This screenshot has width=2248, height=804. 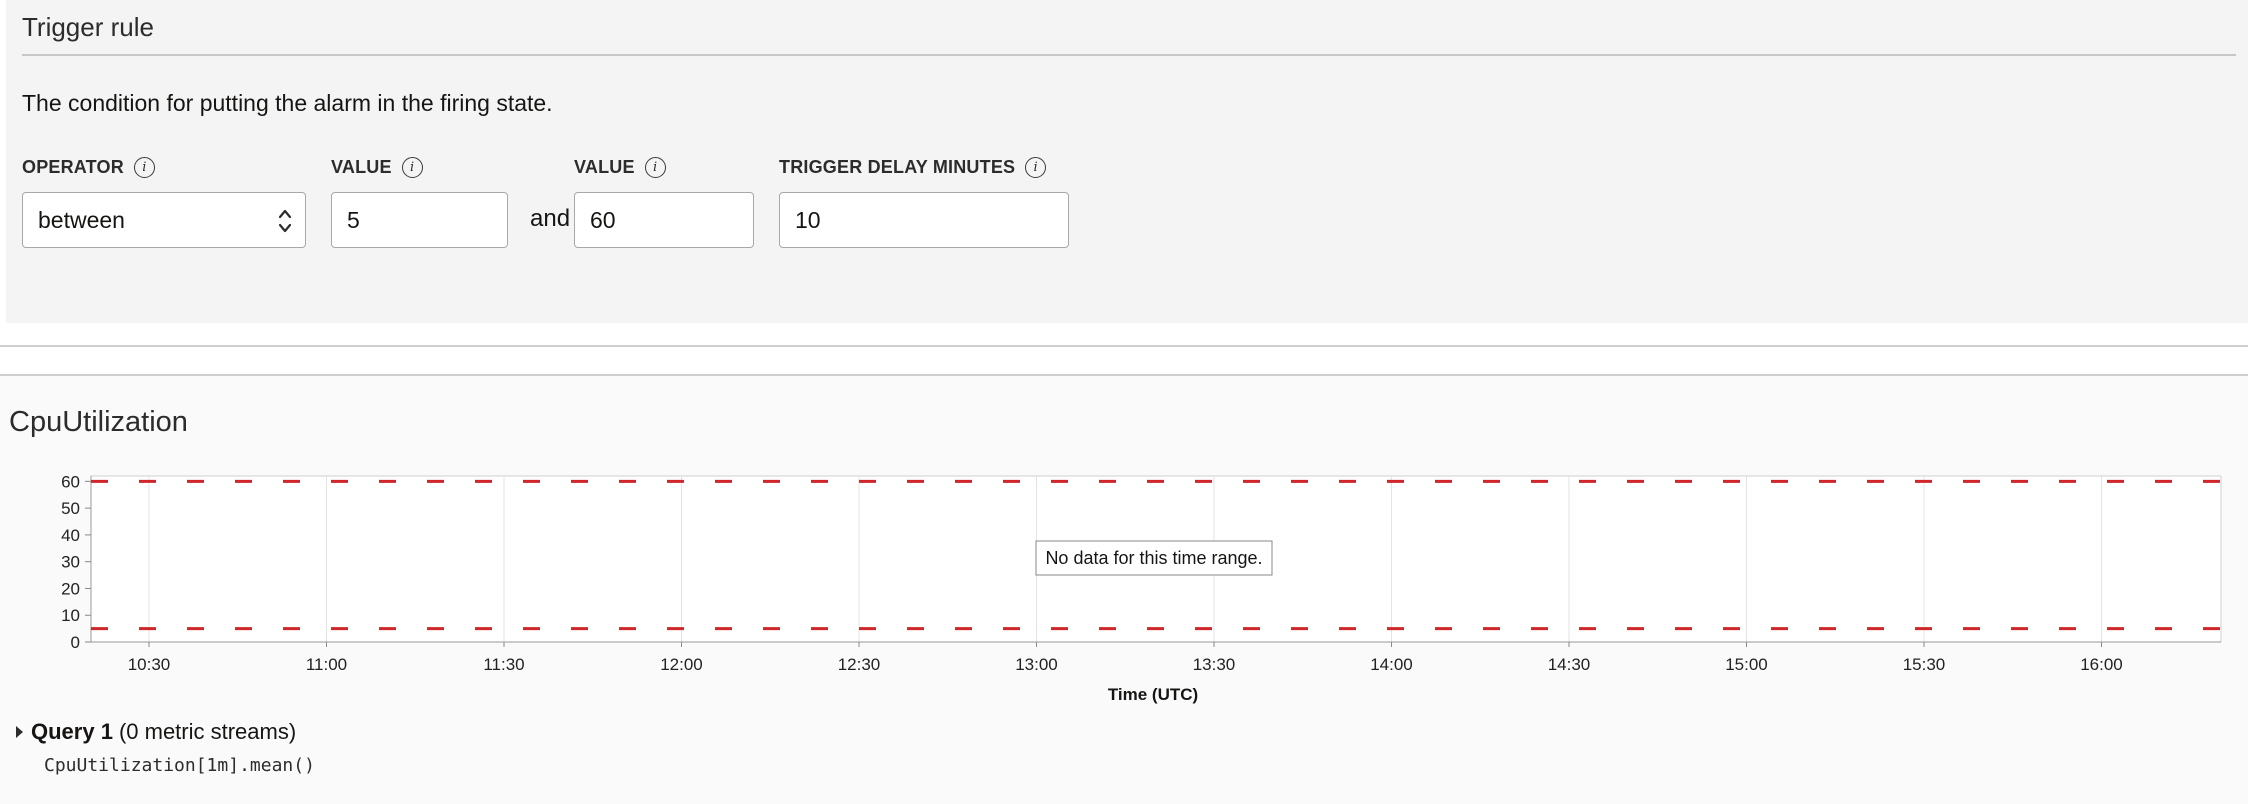 I want to click on and-label: and, so click(x=550, y=218).